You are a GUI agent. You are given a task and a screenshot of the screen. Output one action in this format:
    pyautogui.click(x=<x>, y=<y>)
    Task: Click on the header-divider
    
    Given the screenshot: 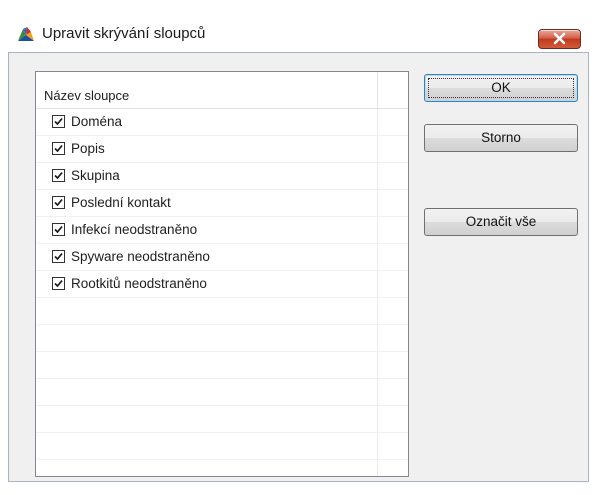 What is the action you would take?
    pyautogui.click(x=377, y=90)
    